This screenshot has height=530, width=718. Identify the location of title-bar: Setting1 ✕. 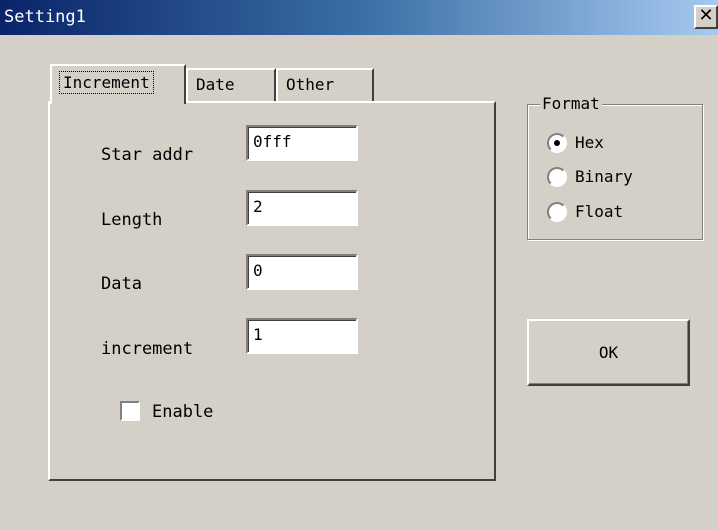
(359, 17).